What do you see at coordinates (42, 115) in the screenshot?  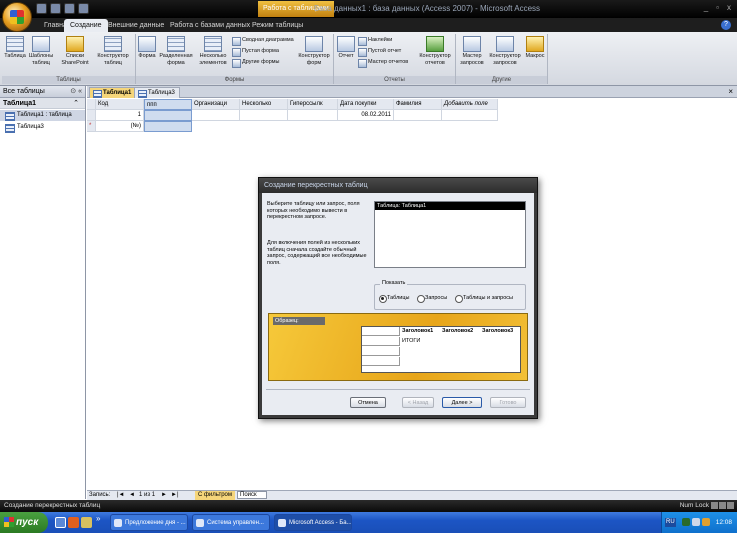 I see `nav-item-table1: Таблица1 : таблица` at bounding box center [42, 115].